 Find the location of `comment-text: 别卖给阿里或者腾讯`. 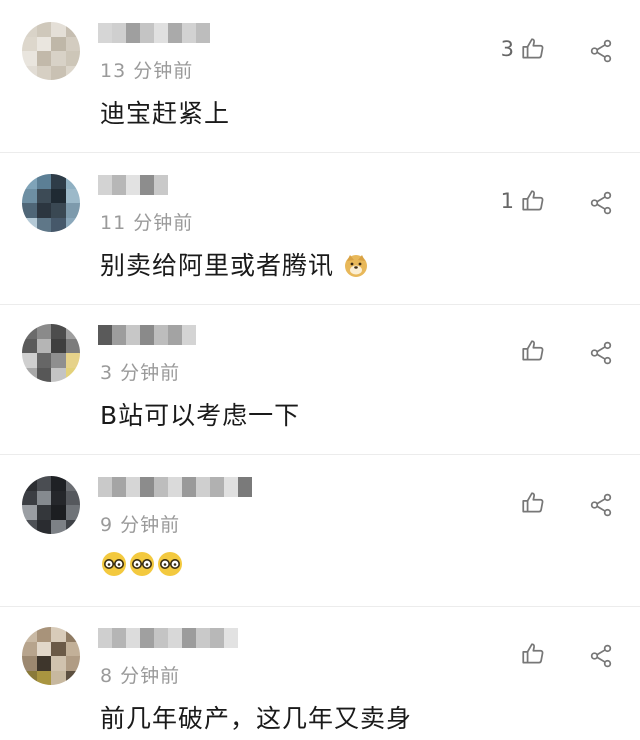

comment-text: 别卖给阿里或者腾讯 is located at coordinates (234, 264).